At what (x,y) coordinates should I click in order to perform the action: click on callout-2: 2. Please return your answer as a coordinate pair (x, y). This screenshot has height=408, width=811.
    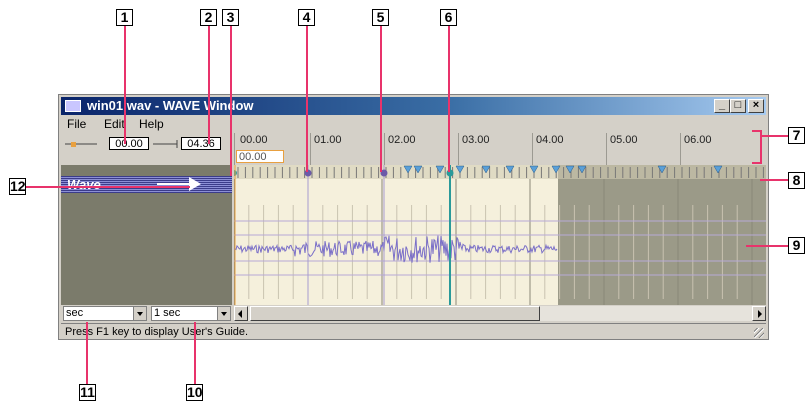
    Looking at the image, I should click on (208, 17).